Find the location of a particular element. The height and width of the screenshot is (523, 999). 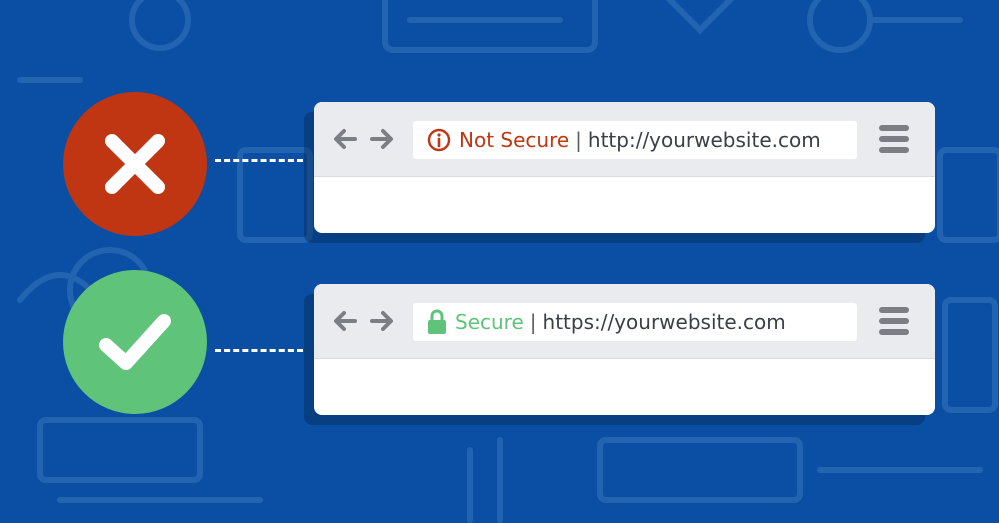

url-text: https://yourwebsite.com is located at coordinates (664, 322).